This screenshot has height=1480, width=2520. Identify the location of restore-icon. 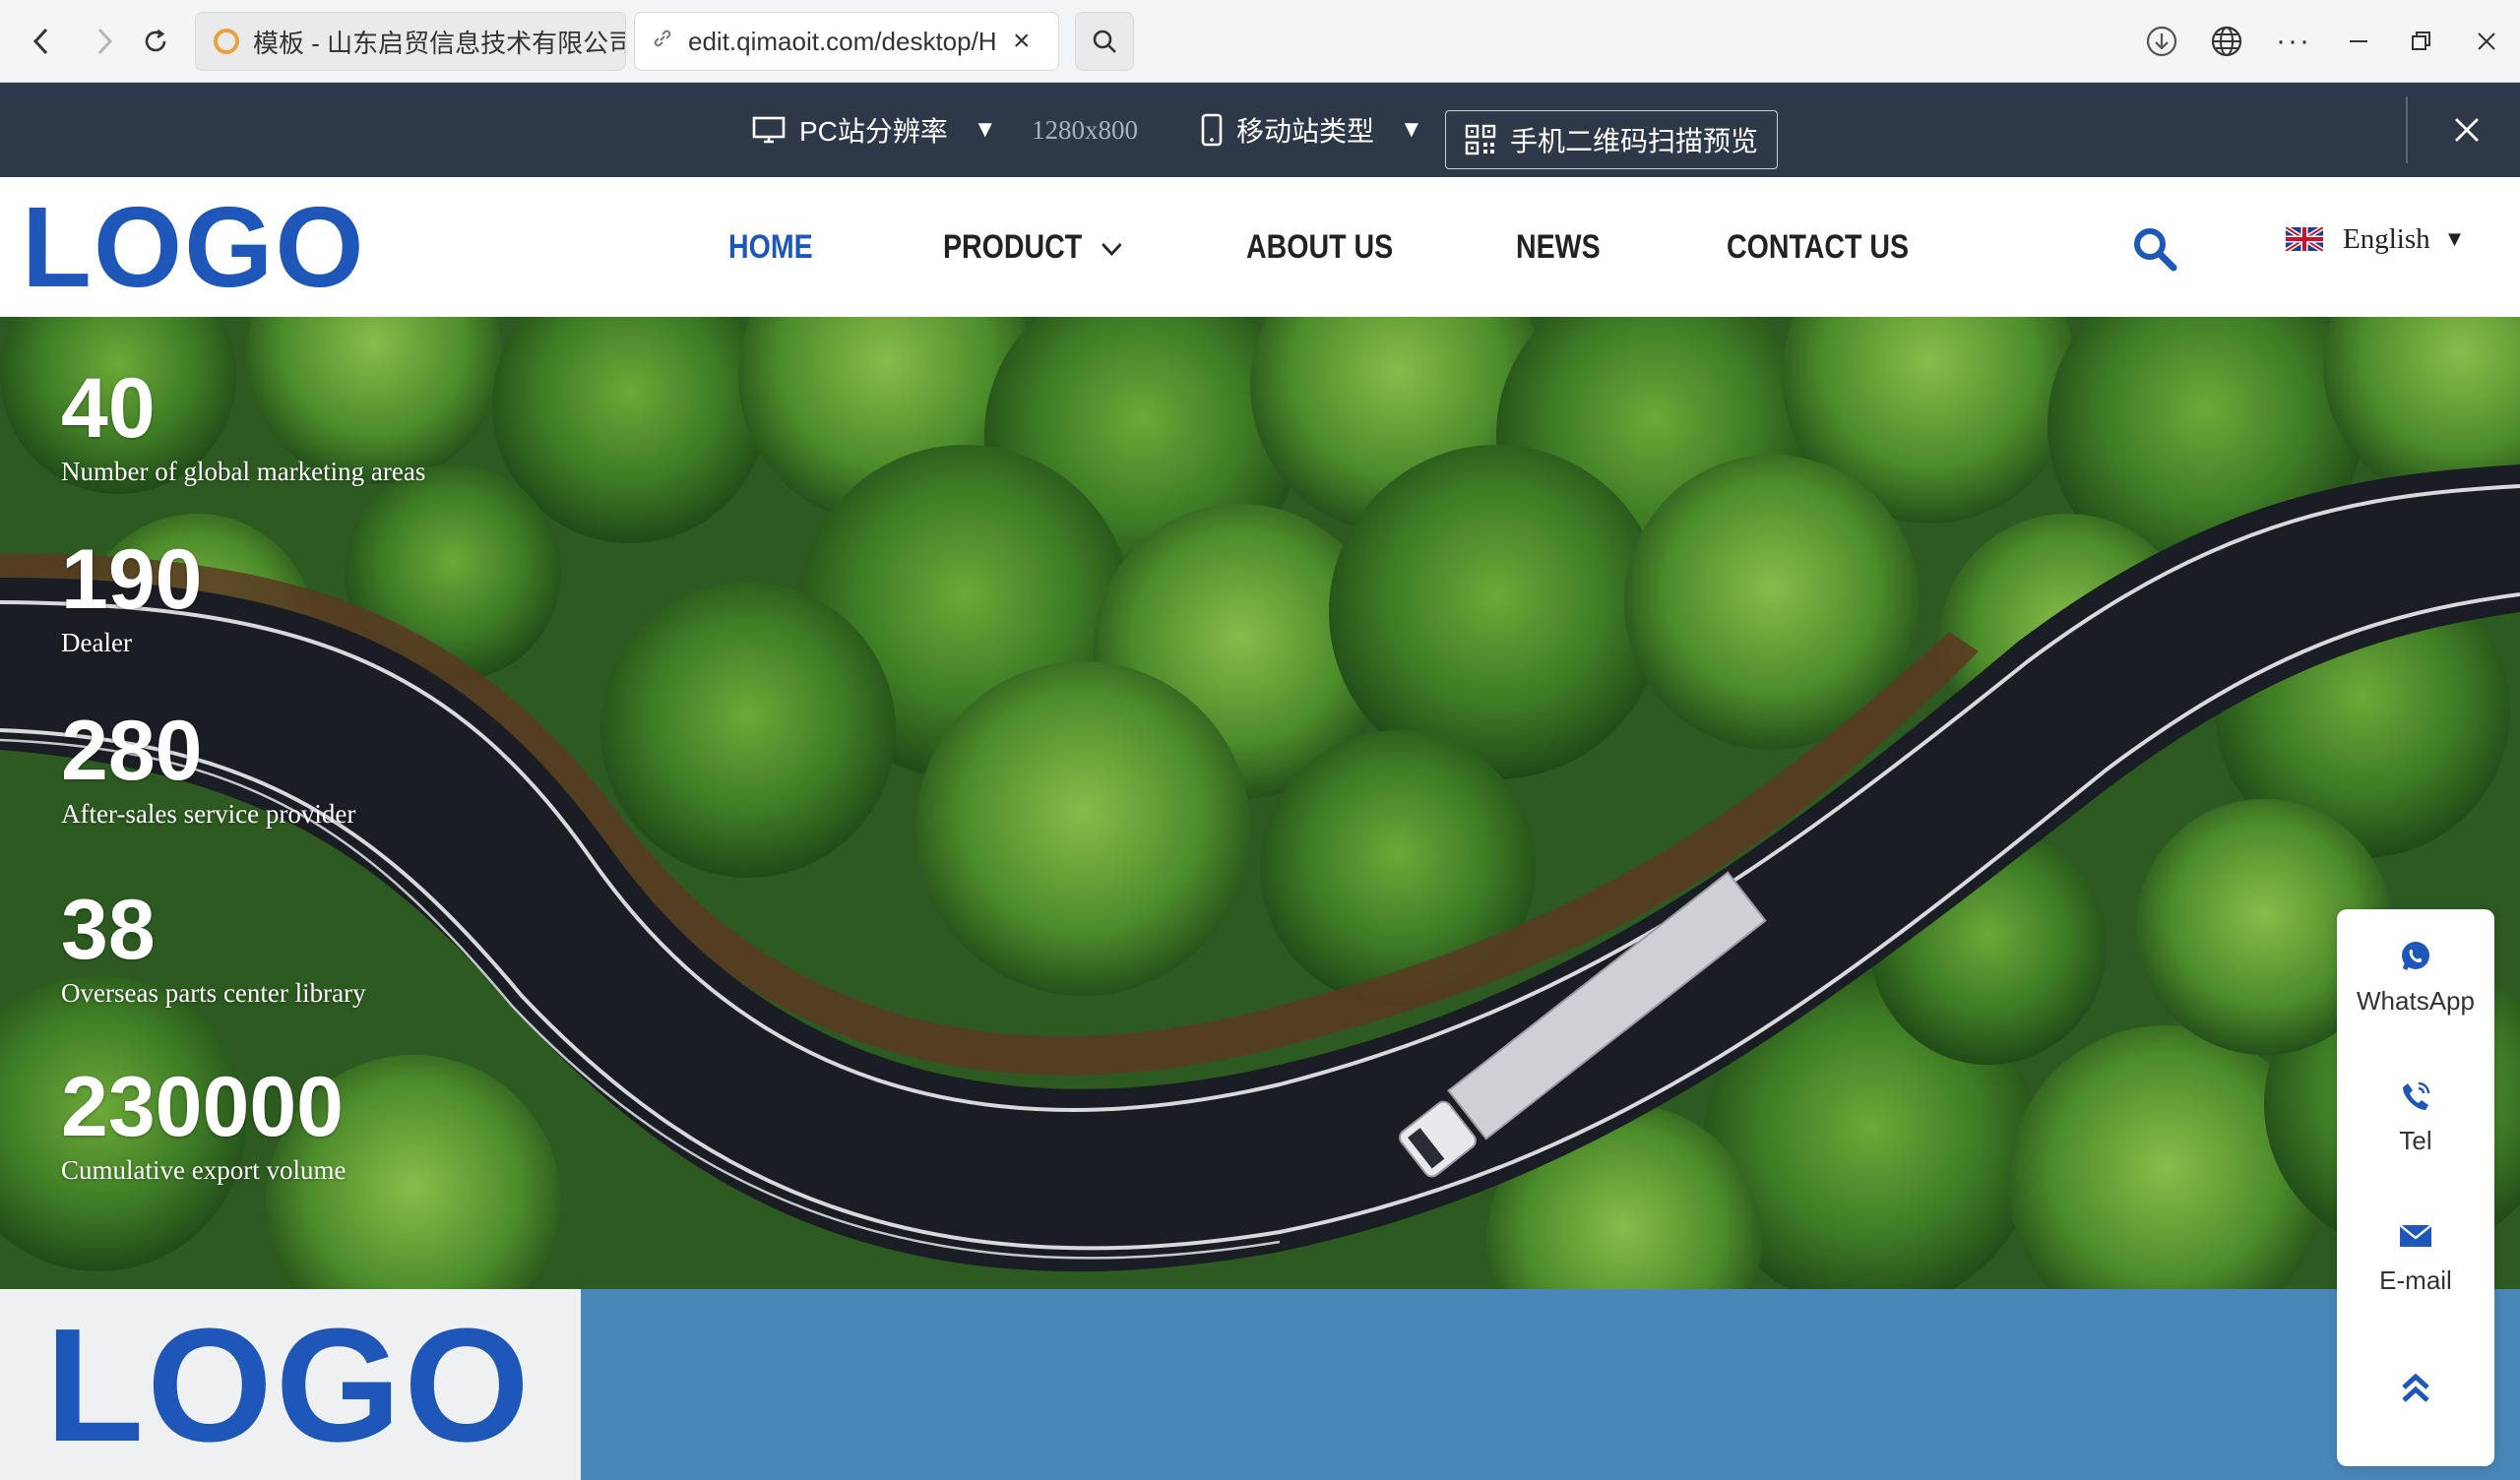
(2421, 42).